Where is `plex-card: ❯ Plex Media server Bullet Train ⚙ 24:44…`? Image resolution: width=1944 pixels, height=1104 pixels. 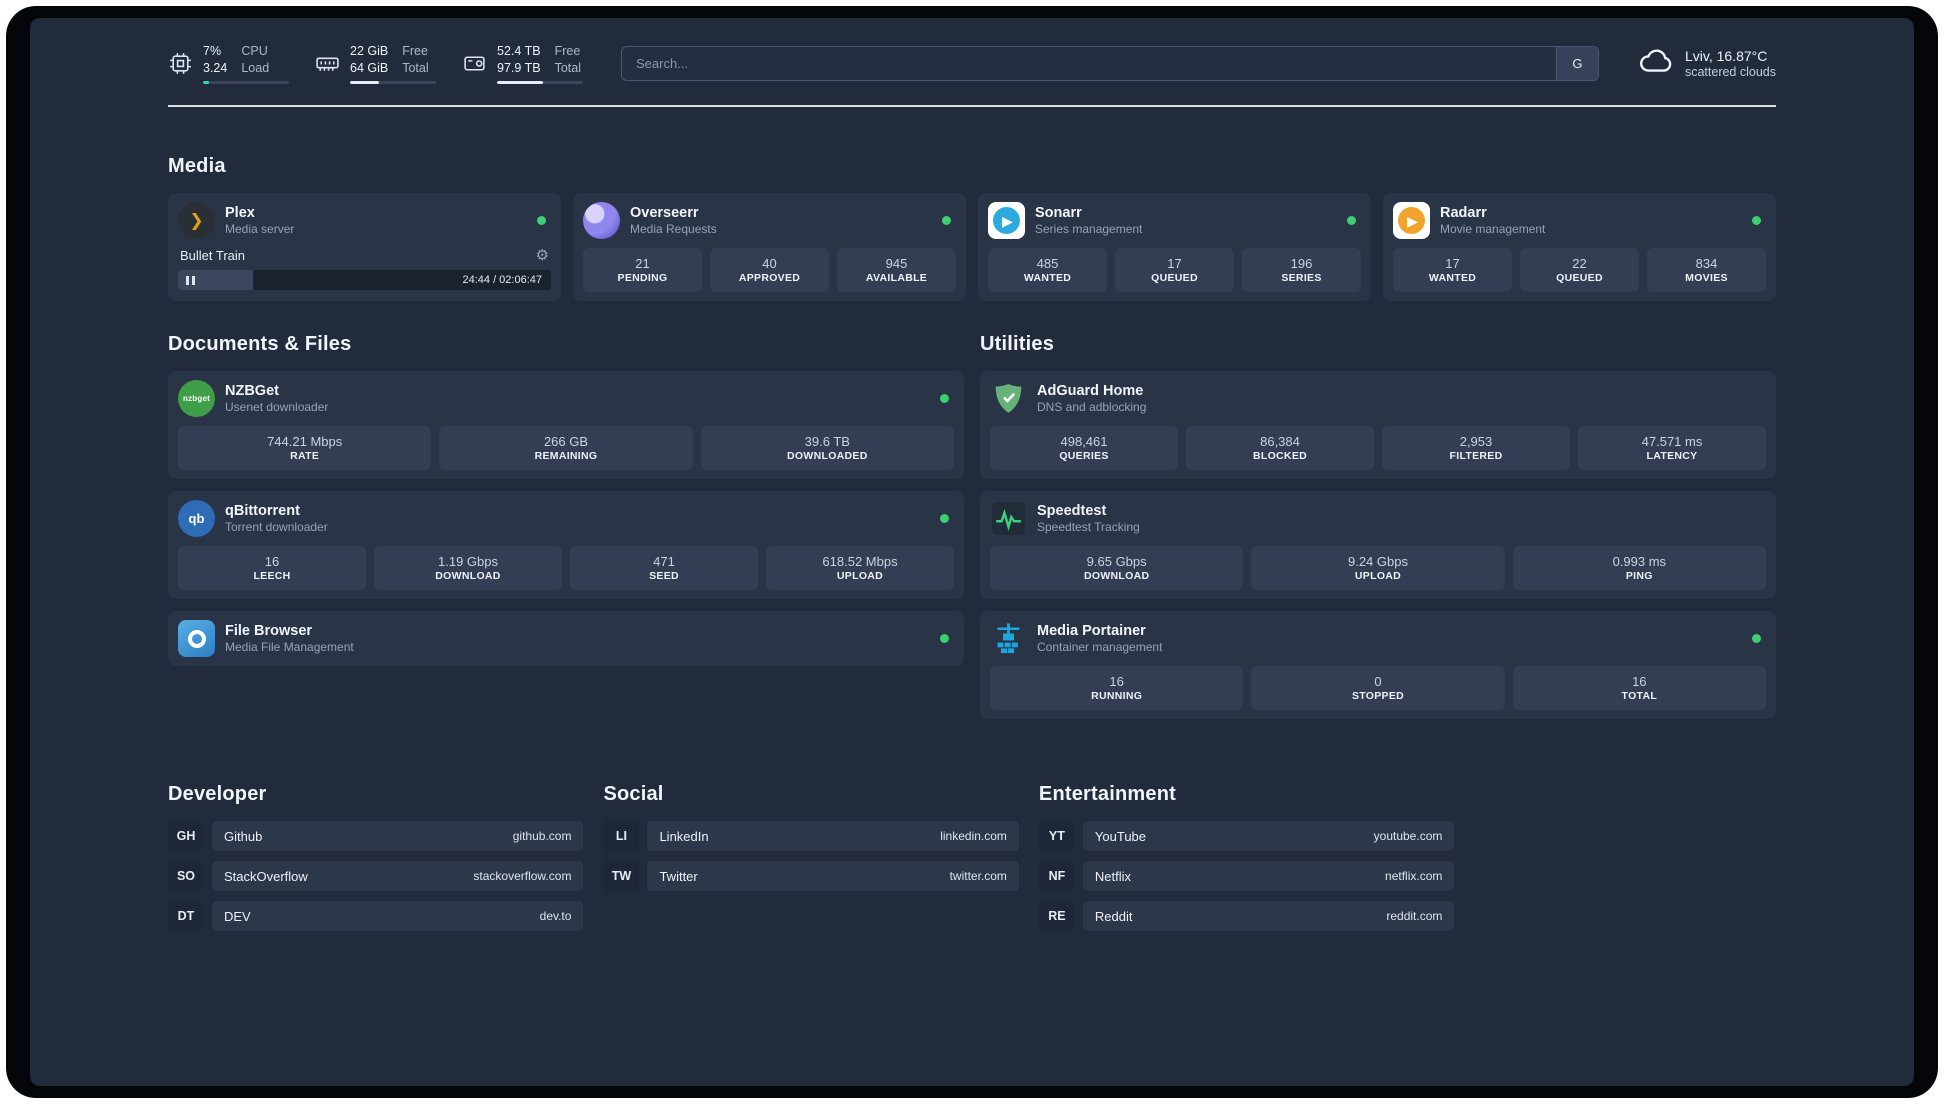
plex-card: ❯ Plex Media server Bullet Train ⚙ 24:44… is located at coordinates (364, 247).